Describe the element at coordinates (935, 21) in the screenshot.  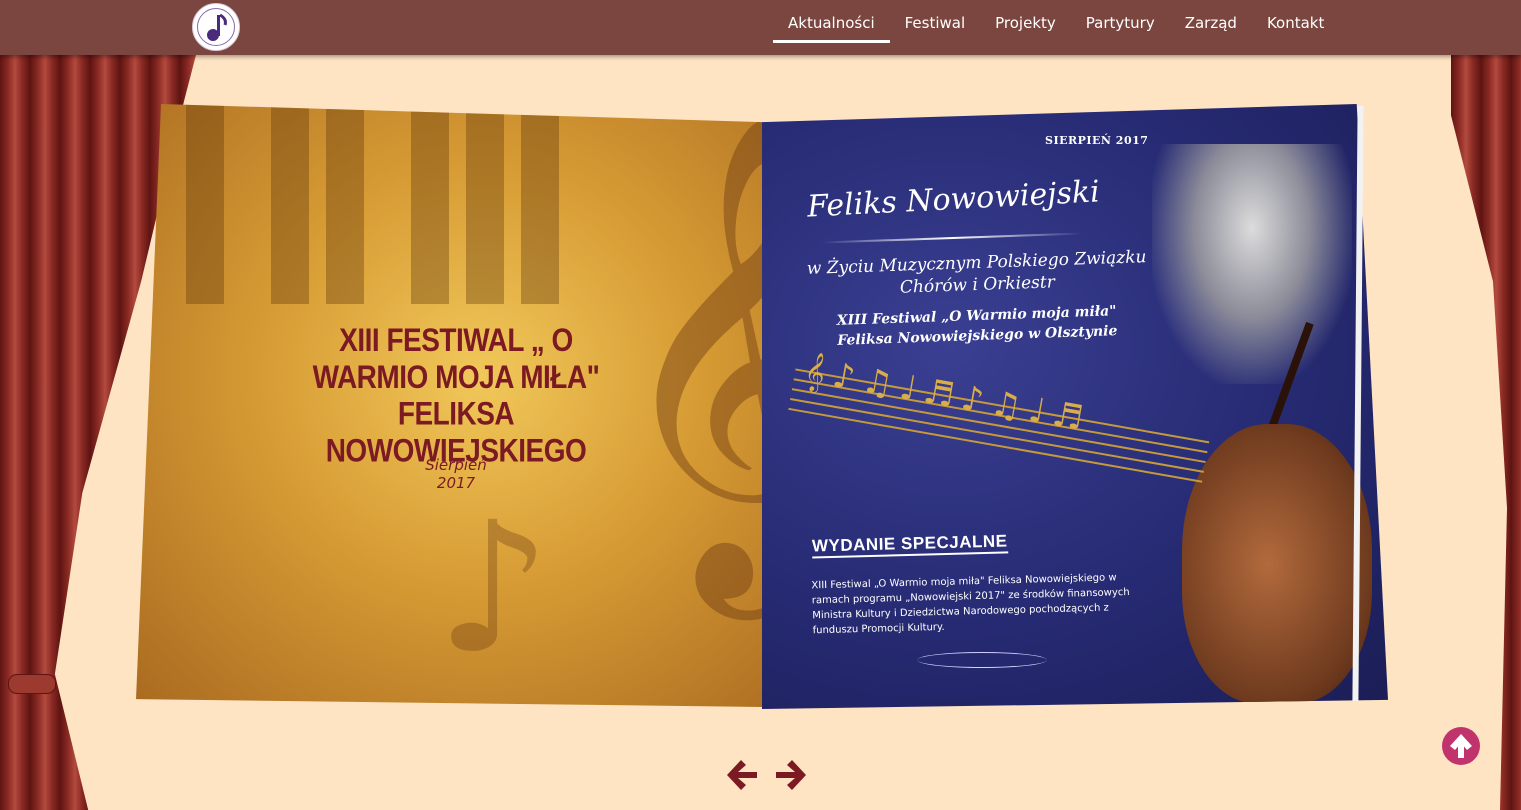
I see `nav-item-festiwal: Festiwal` at that location.